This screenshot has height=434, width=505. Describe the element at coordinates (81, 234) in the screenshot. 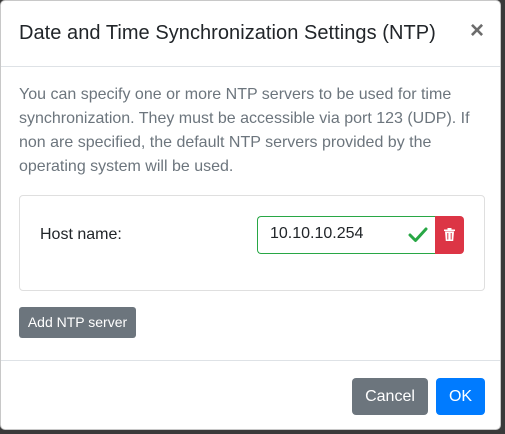

I see `host-name-label: Host name:` at that location.